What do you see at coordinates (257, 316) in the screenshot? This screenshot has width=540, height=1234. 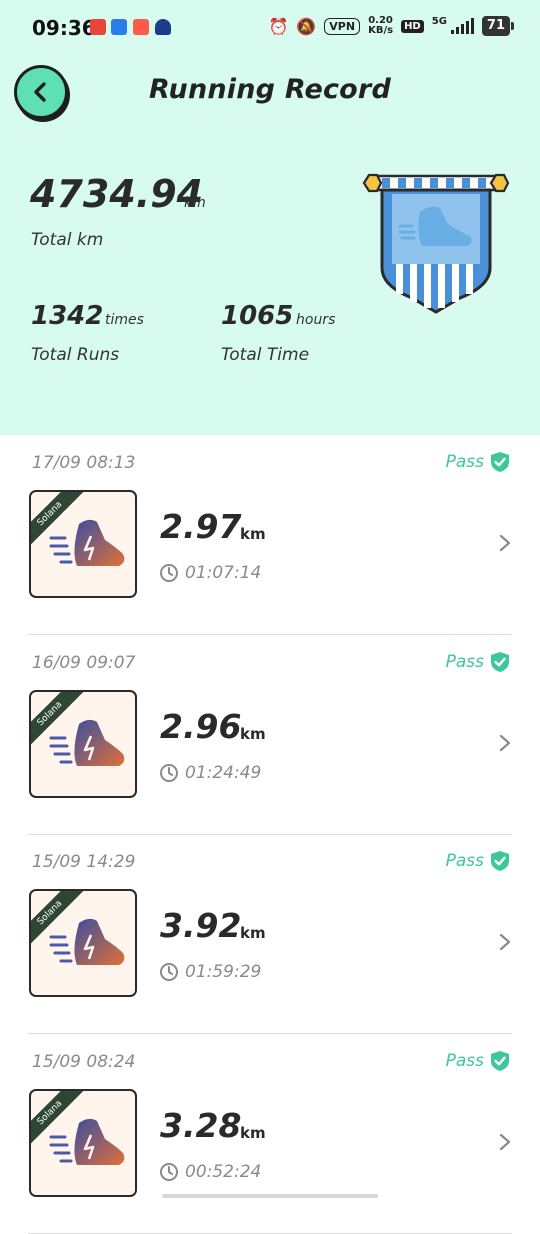 I see `total-time-value: 1065` at bounding box center [257, 316].